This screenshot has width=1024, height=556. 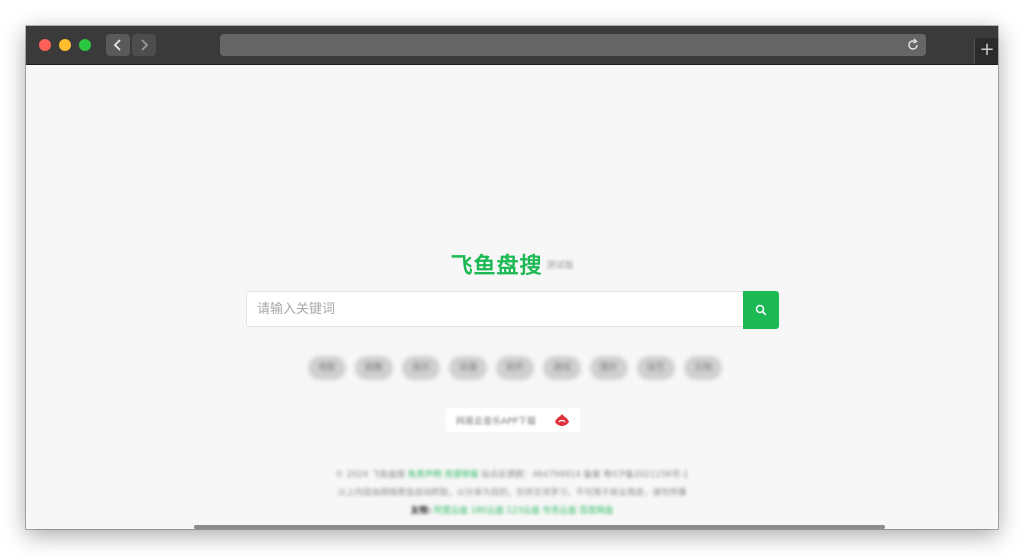 I want to click on footer-info-text: 站点反馈群：464794914 备案 粤ICP备2021156号-1, so click(x=585, y=475).